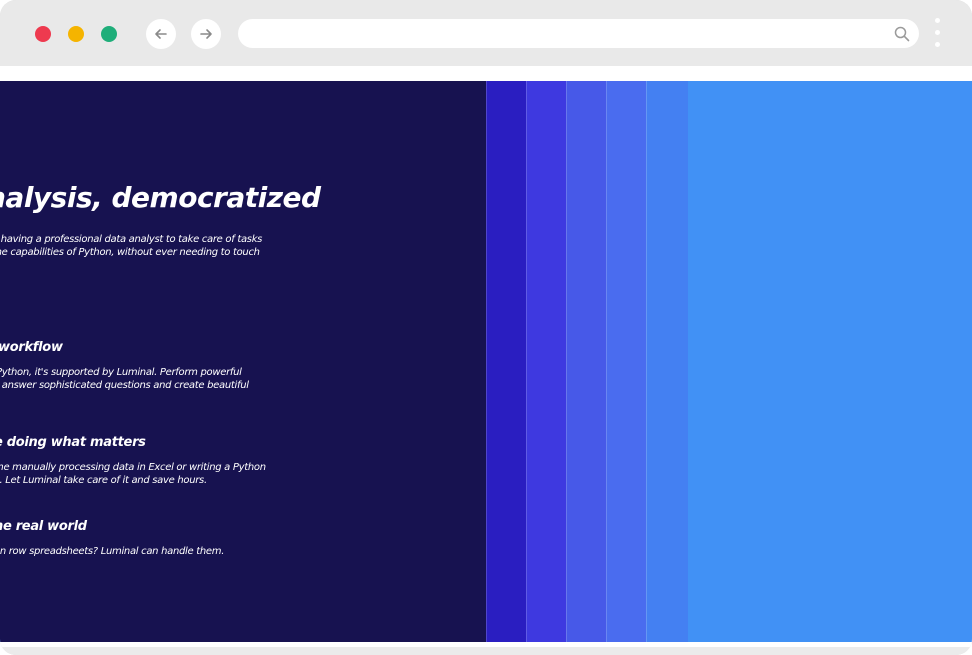  Describe the element at coordinates (73, 442) in the screenshot. I see `feature-title-what-matters: e doing what matters` at that location.